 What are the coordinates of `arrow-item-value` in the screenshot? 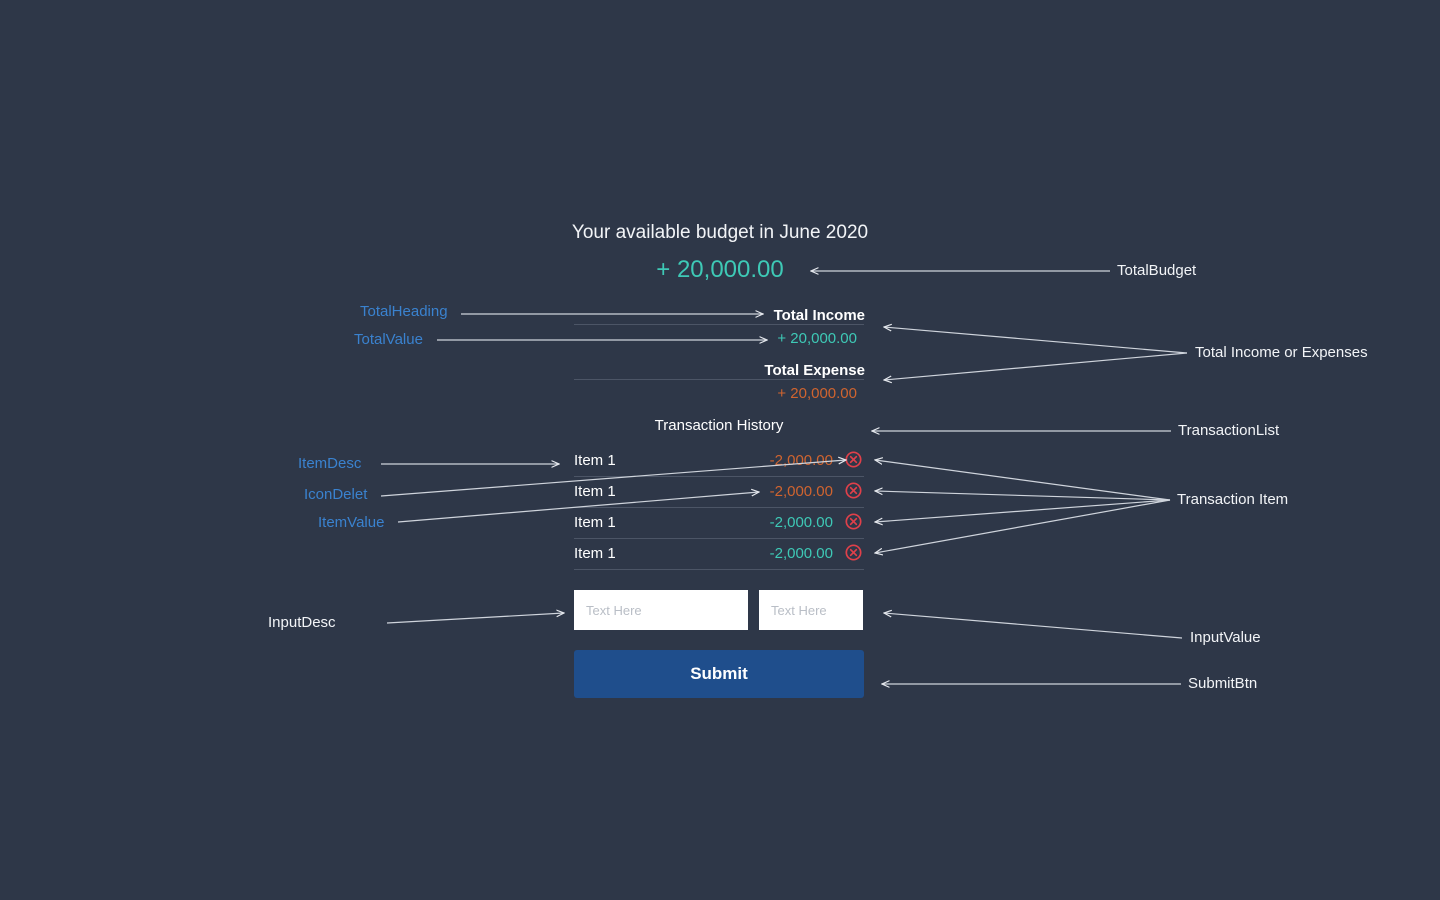 It's located at (578, 507).